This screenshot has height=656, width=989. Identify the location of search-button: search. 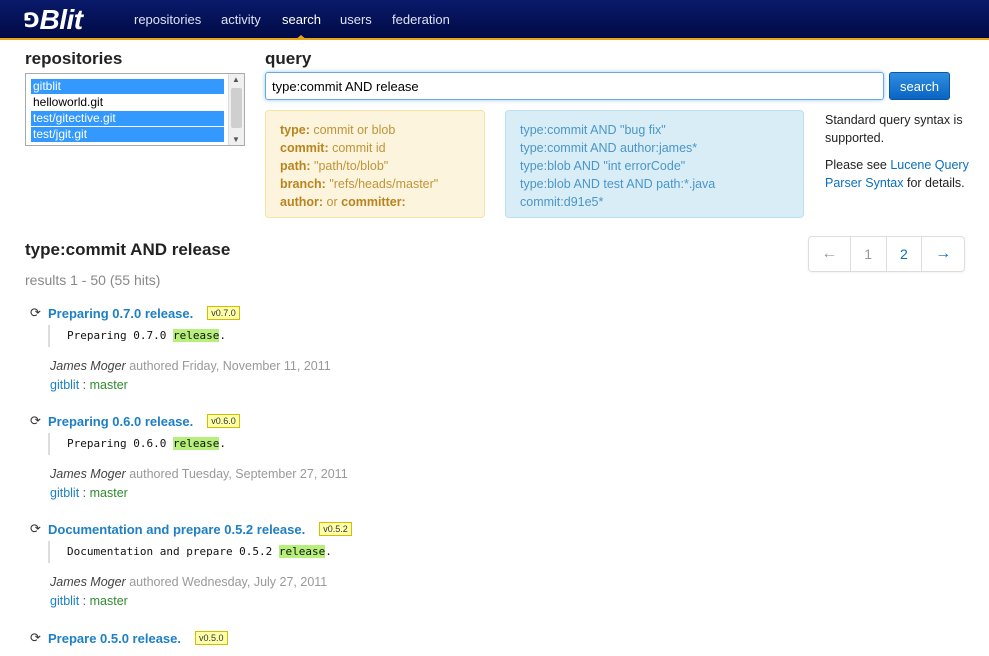
(919, 86).